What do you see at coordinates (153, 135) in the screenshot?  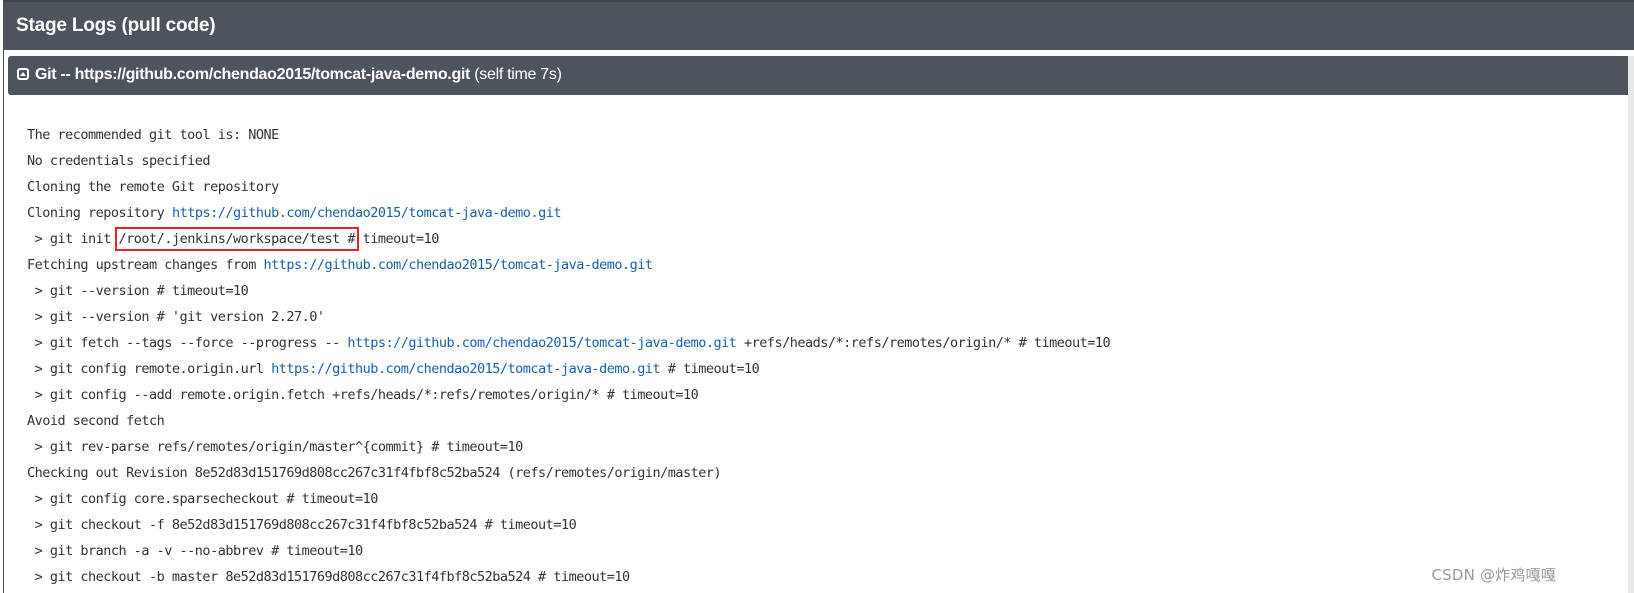 I see `log-line: The recommended git tool is: NONE` at bounding box center [153, 135].